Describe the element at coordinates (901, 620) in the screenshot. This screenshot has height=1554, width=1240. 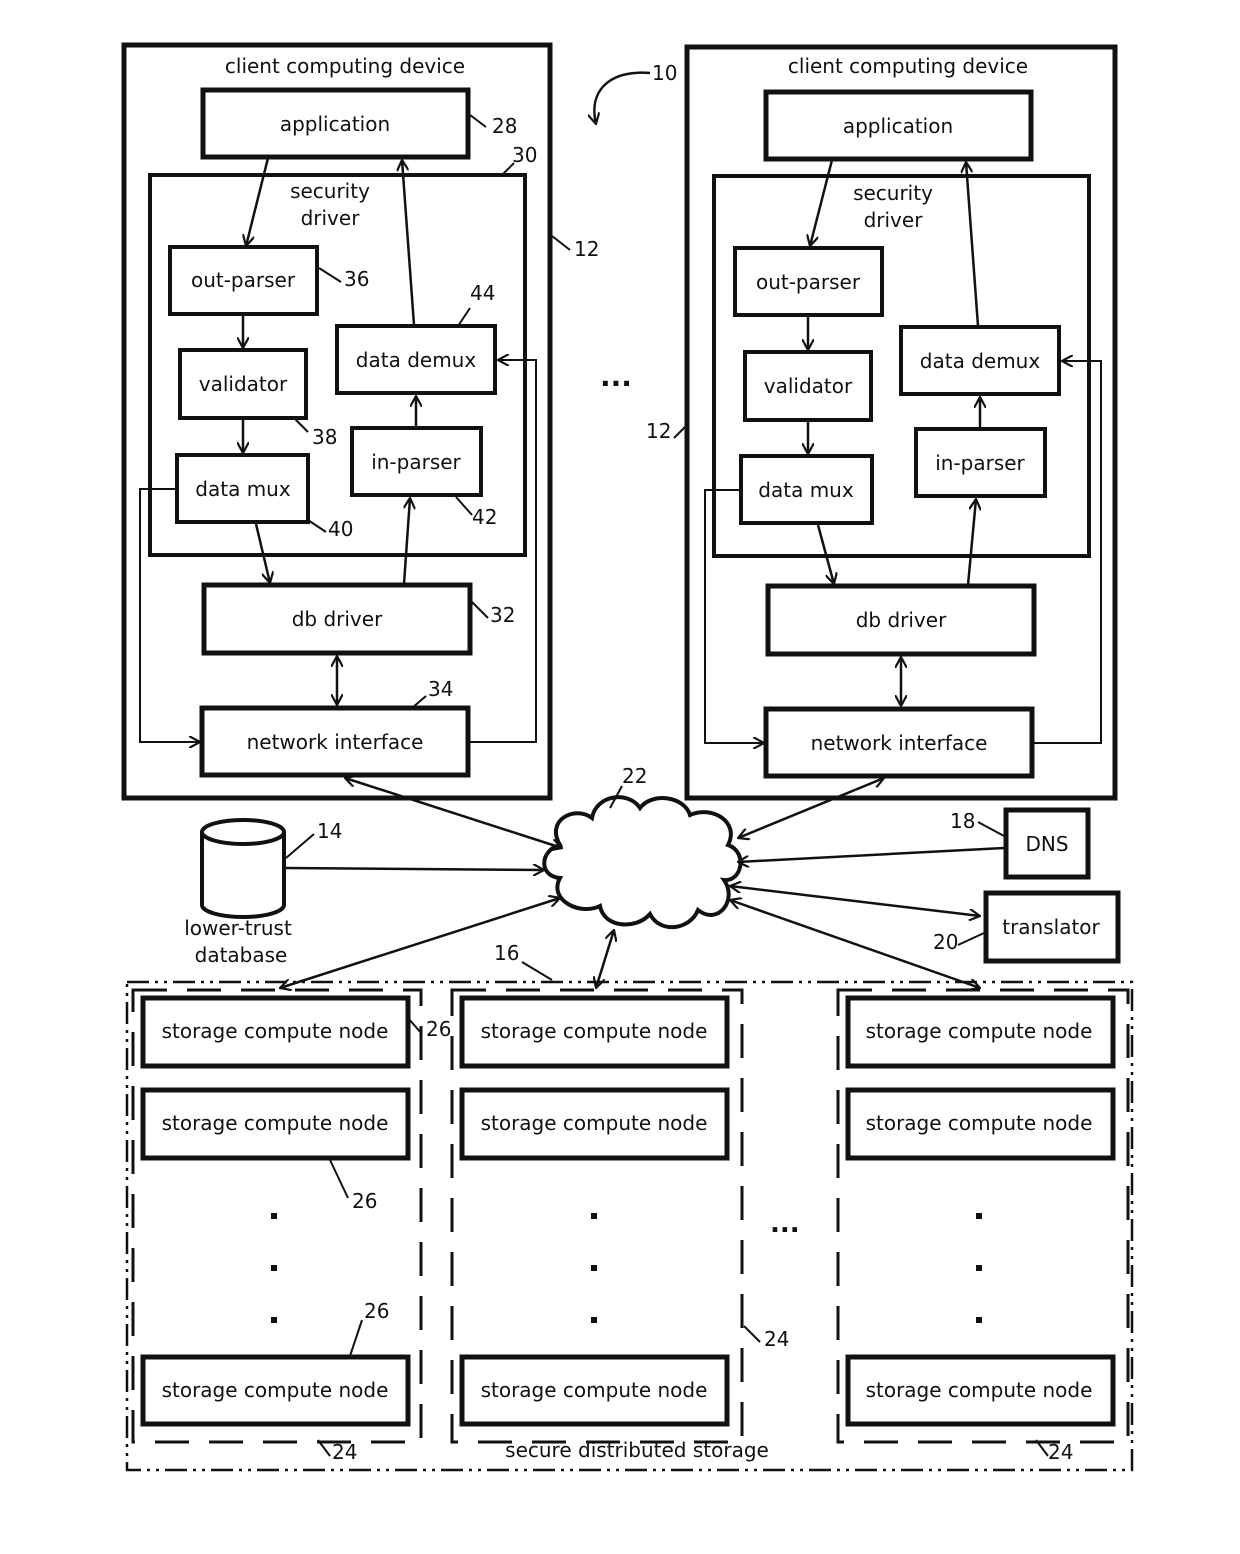
I see `db-driver-label-right: db driver` at that location.